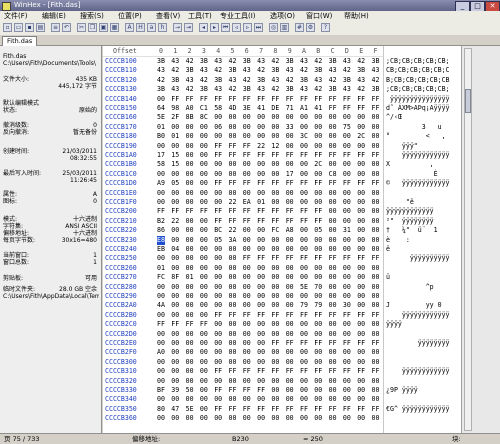  Describe the element at coordinates (418, 249) in the screenshot. I see `ascii-row: ë` at that location.